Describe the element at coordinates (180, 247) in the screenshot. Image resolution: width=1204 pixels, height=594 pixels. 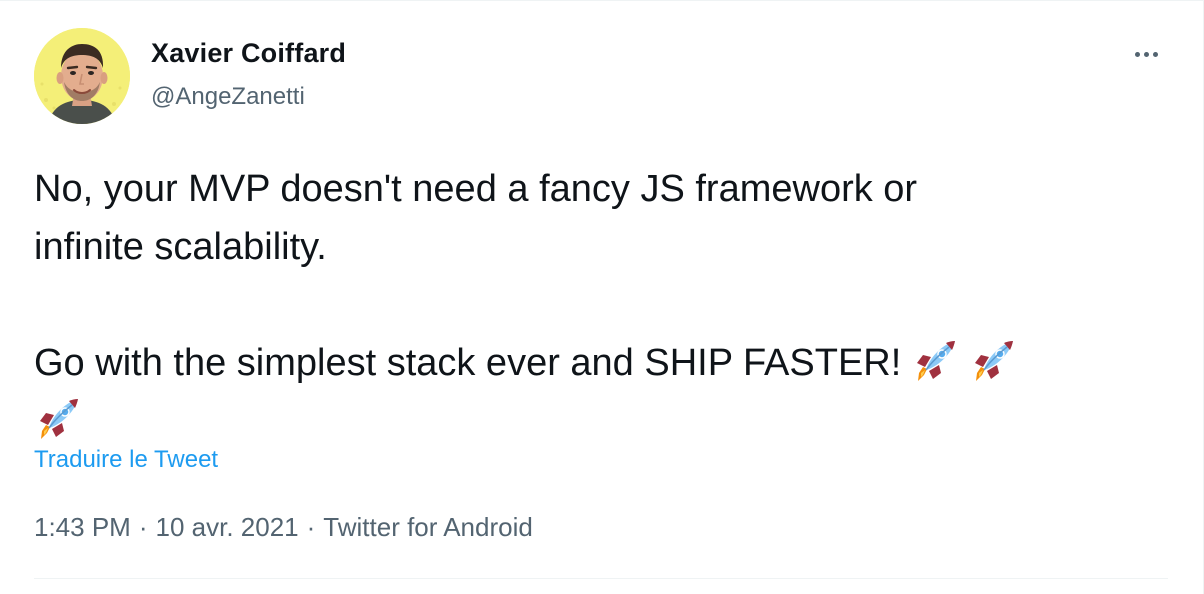
I see `tweet-text-line-content: infinite scalability.` at that location.